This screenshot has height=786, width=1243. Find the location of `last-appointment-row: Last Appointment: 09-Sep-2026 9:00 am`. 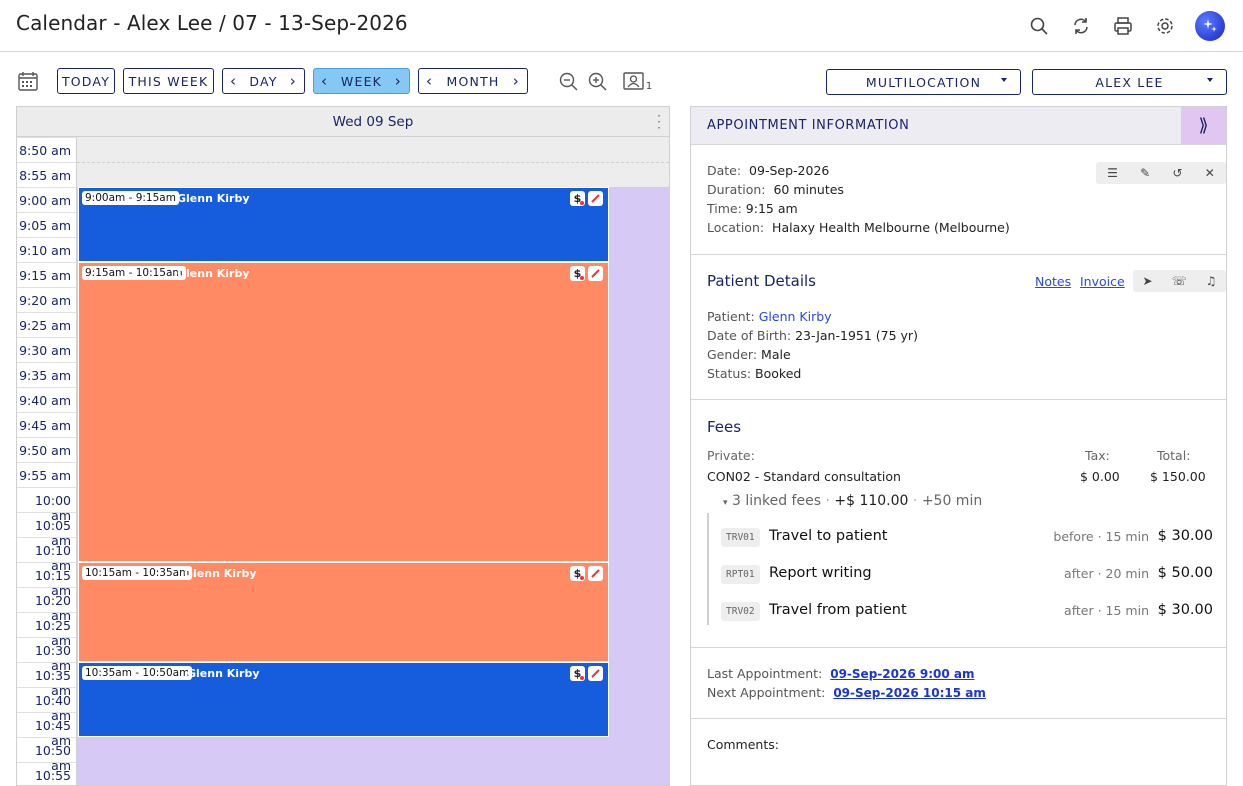

last-appointment-row: Last Appointment: 09-Sep-2026 9:00 am is located at coordinates (840, 673).